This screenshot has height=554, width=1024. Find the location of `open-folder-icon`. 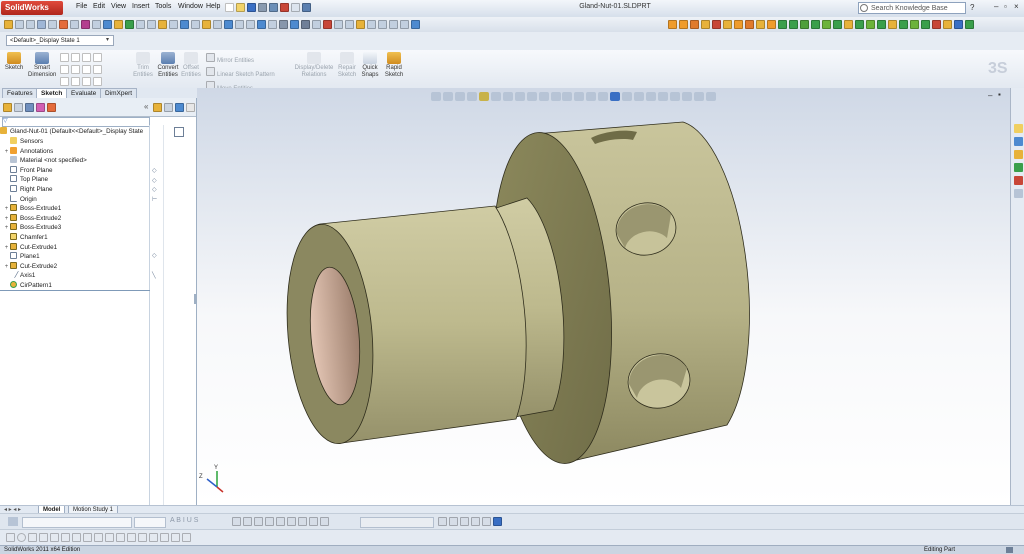

open-folder-icon is located at coordinates (240, 7).